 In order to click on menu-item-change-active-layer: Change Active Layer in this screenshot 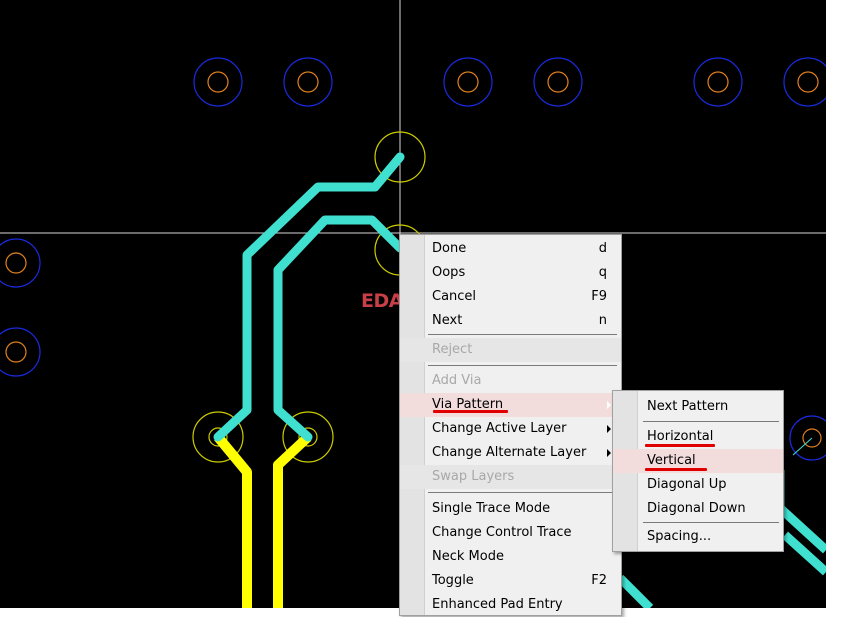, I will do `click(510, 429)`.